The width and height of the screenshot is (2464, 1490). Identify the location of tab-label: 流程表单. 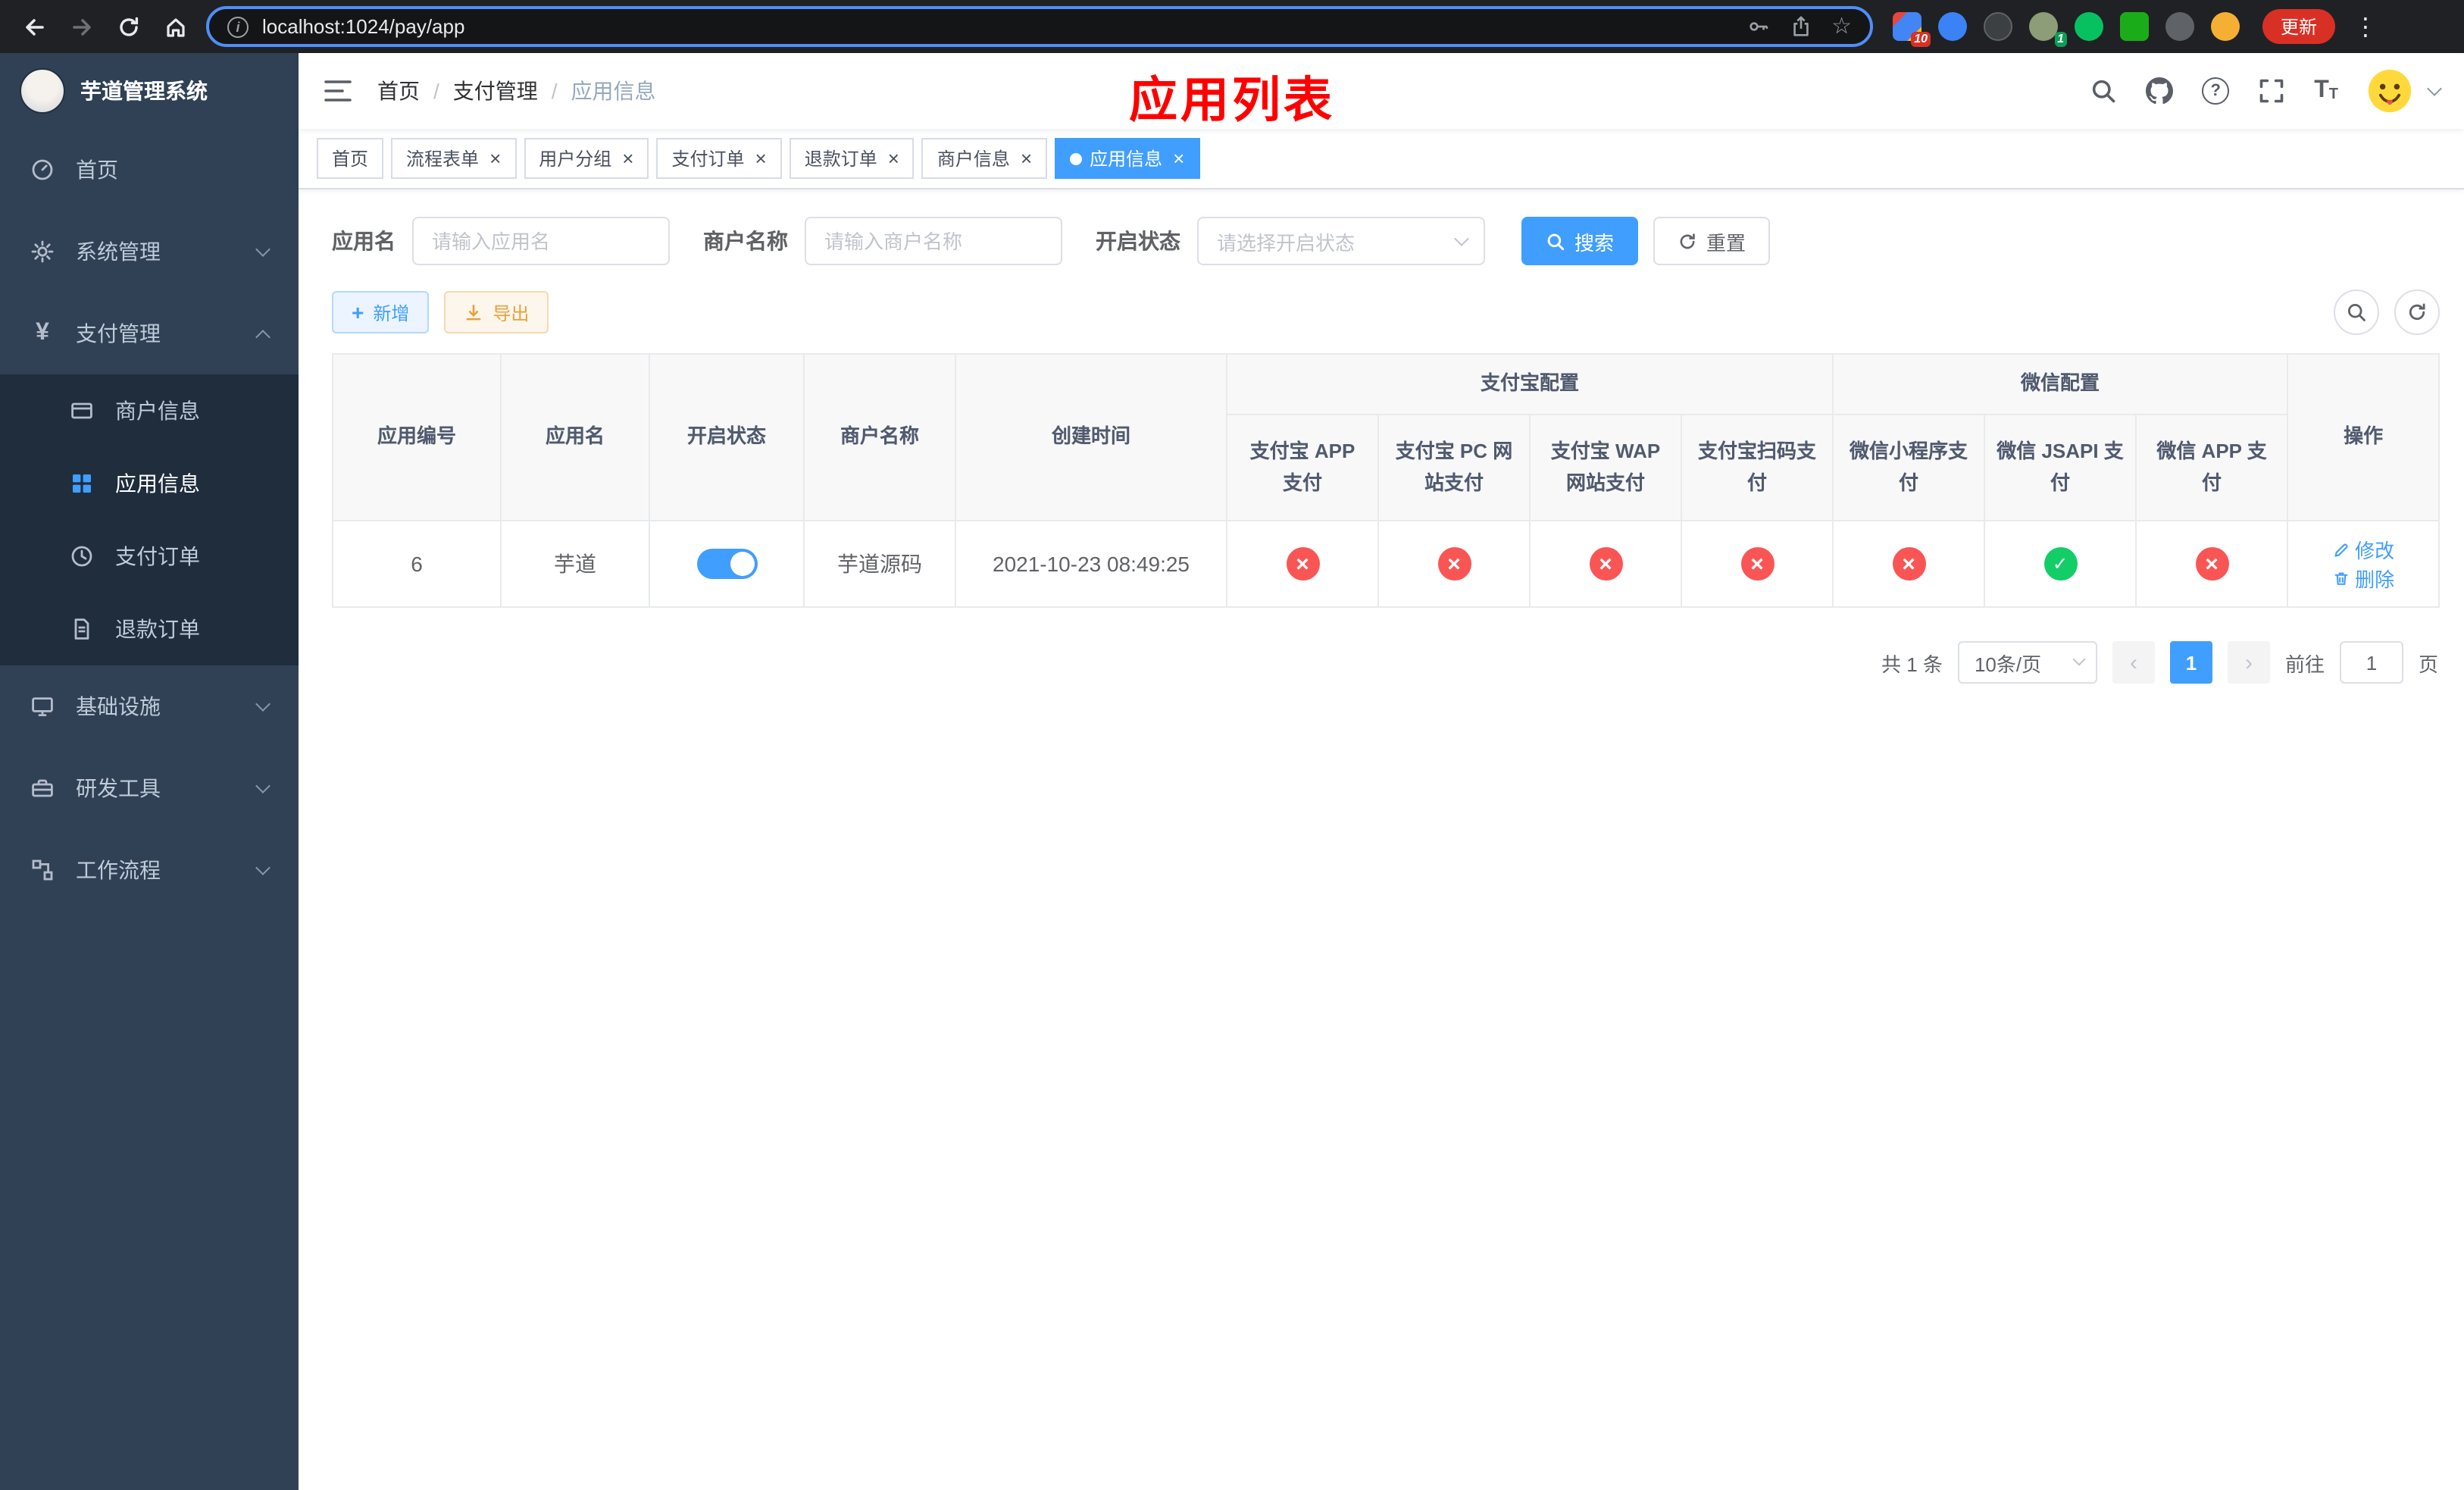
(443, 159).